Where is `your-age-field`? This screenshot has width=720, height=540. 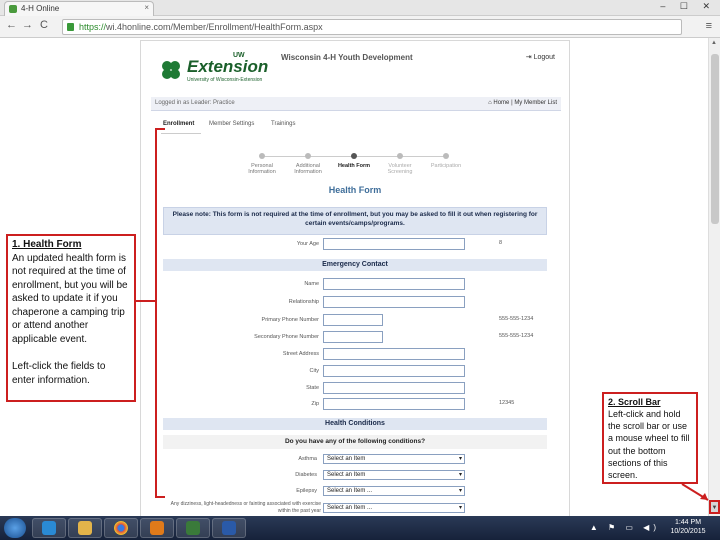
your-age-field is located at coordinates (394, 244).